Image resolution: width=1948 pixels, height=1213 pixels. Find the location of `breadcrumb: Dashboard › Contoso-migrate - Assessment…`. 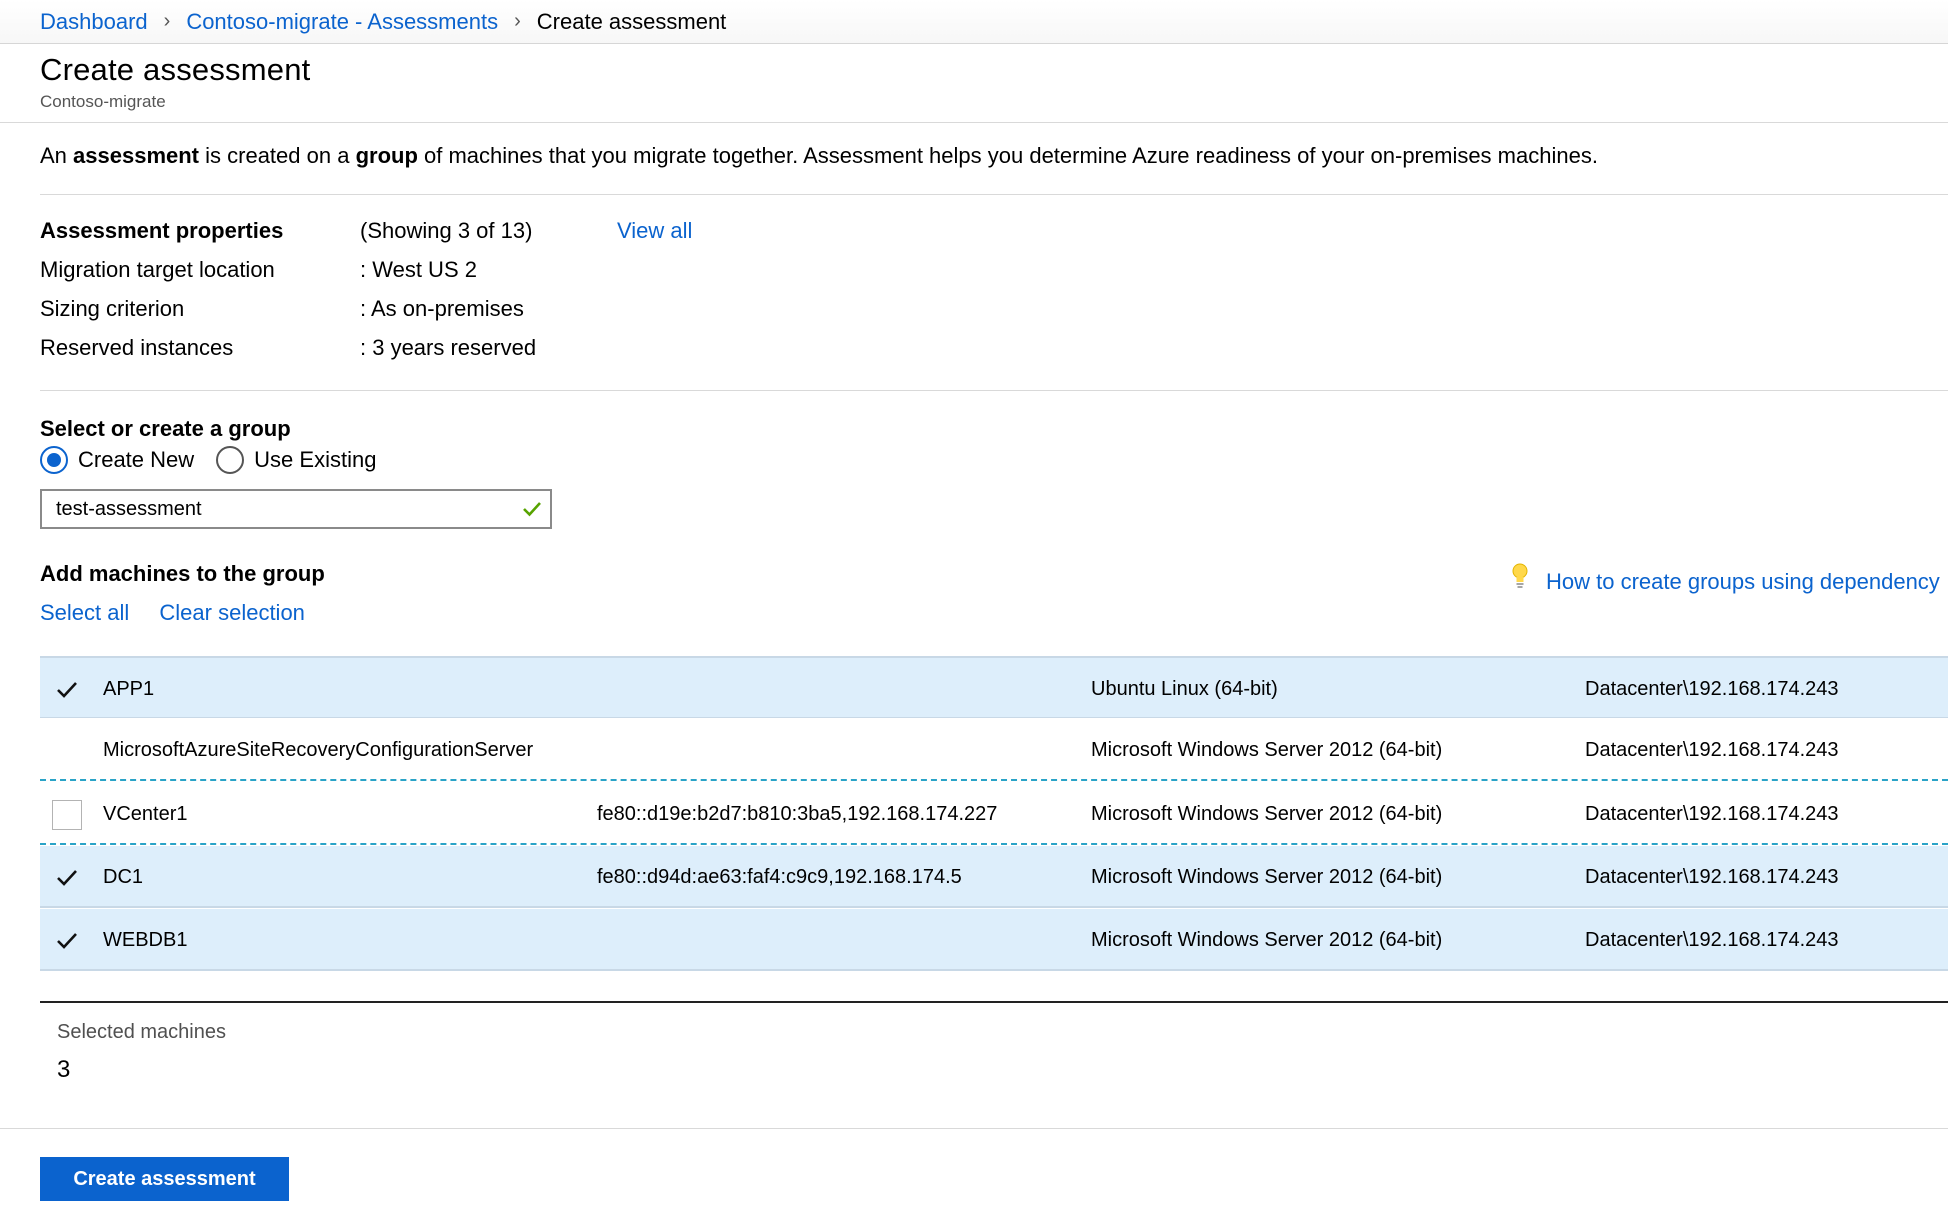

breadcrumb: Dashboard › Contoso-migrate - Assessment… is located at coordinates (974, 22).